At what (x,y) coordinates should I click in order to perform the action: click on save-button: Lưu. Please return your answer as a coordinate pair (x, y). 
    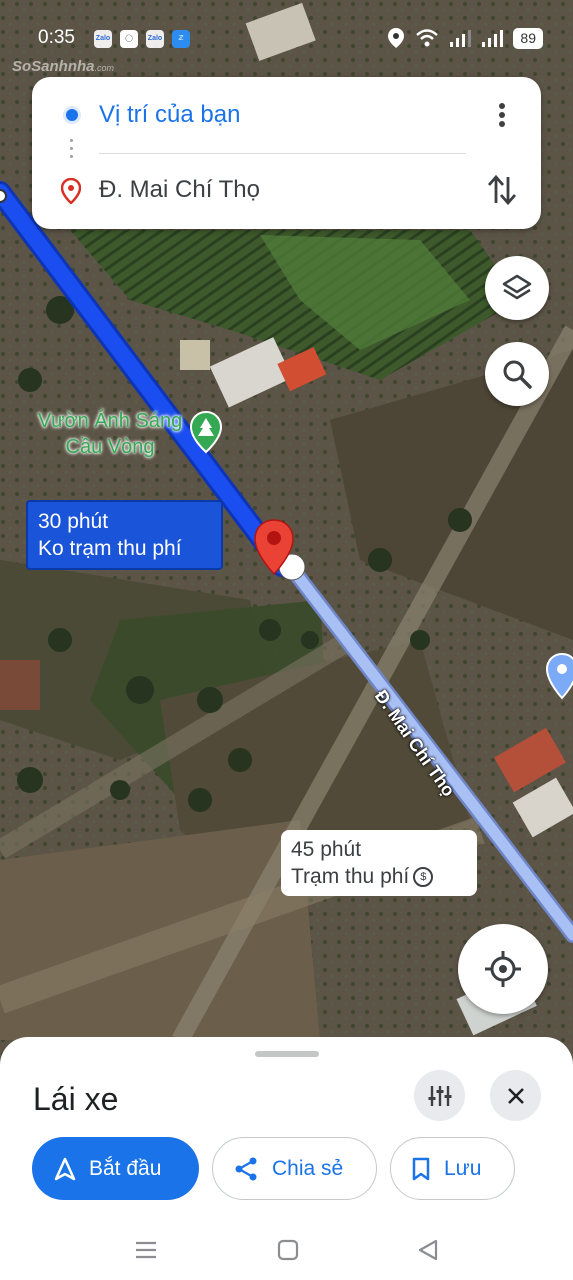
    Looking at the image, I should click on (452, 1168).